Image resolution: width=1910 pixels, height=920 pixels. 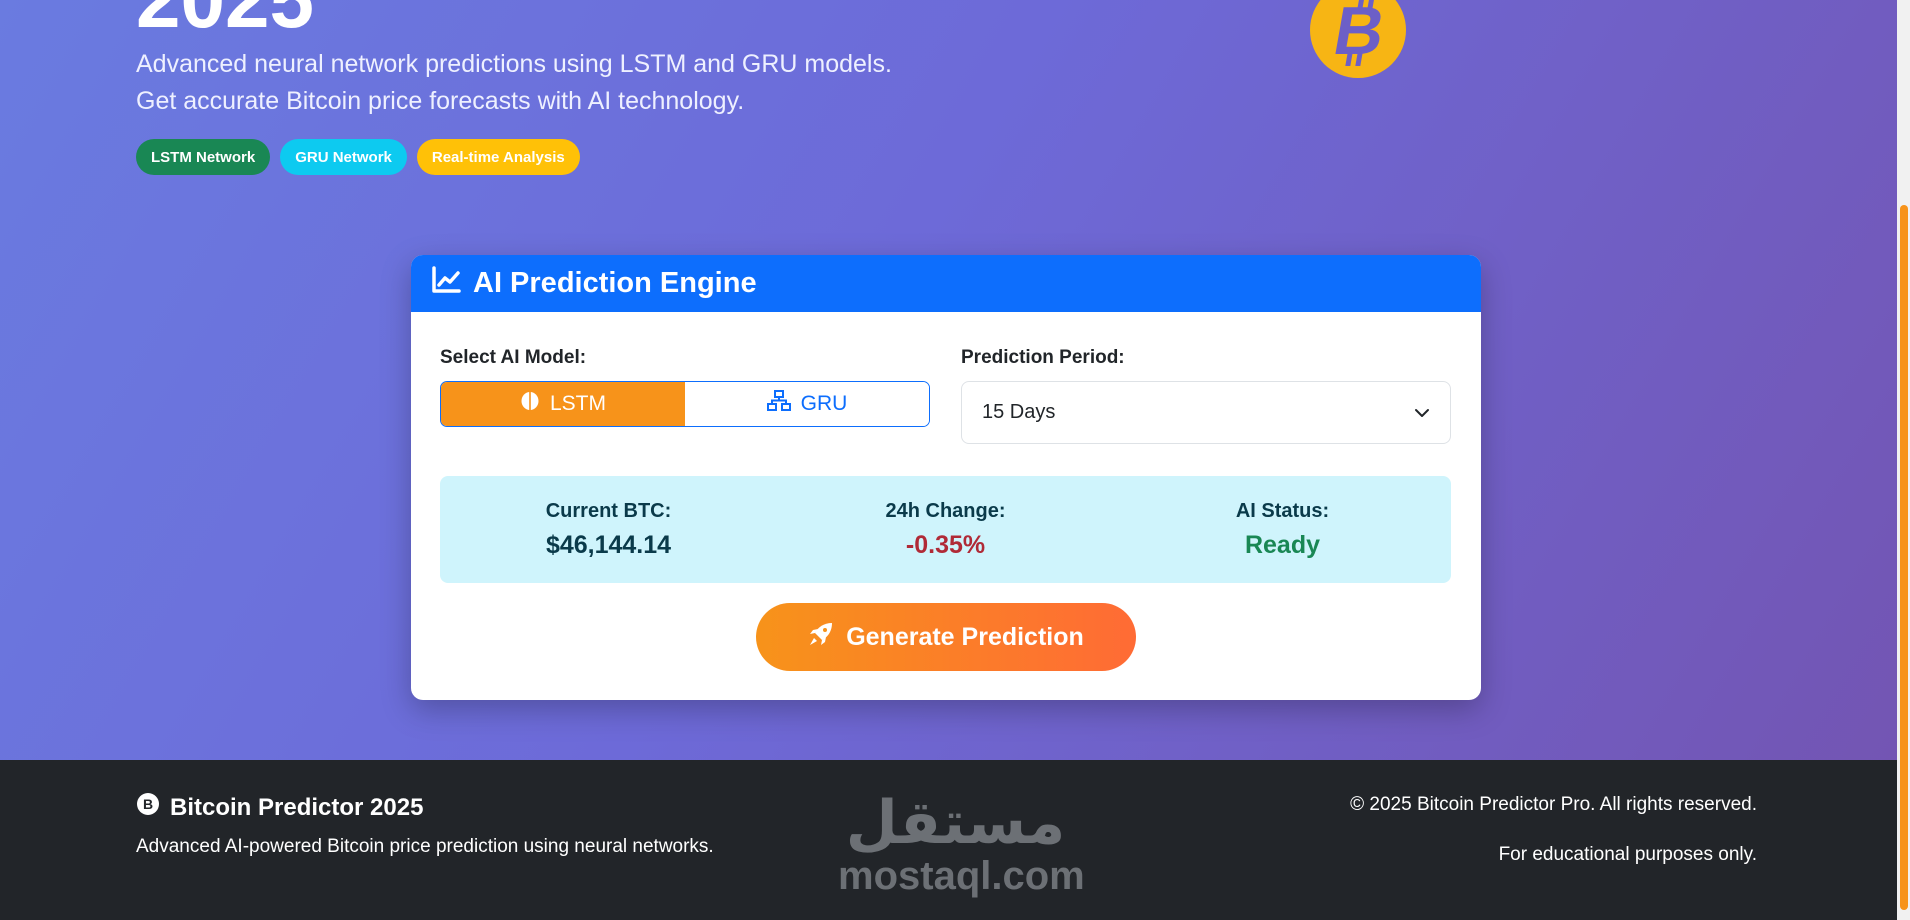 I want to click on card-header: AI Prediction Engine, so click(x=946, y=283).